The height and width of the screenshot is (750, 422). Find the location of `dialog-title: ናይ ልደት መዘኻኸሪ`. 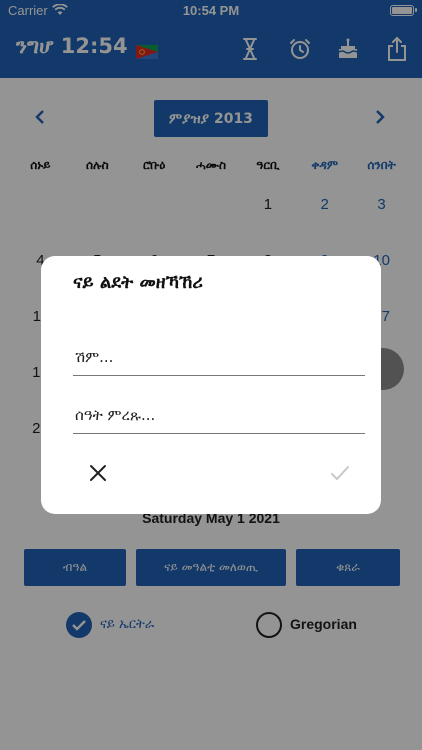

dialog-title: ናይ ልደት መዘኻኸሪ is located at coordinates (138, 282).